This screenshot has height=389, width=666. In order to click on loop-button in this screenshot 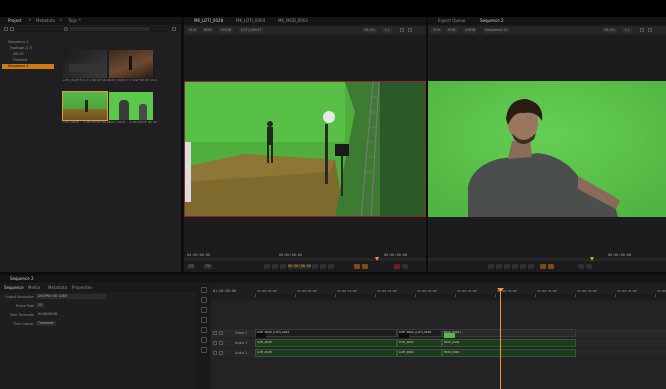, I will do `click(581, 266)`.